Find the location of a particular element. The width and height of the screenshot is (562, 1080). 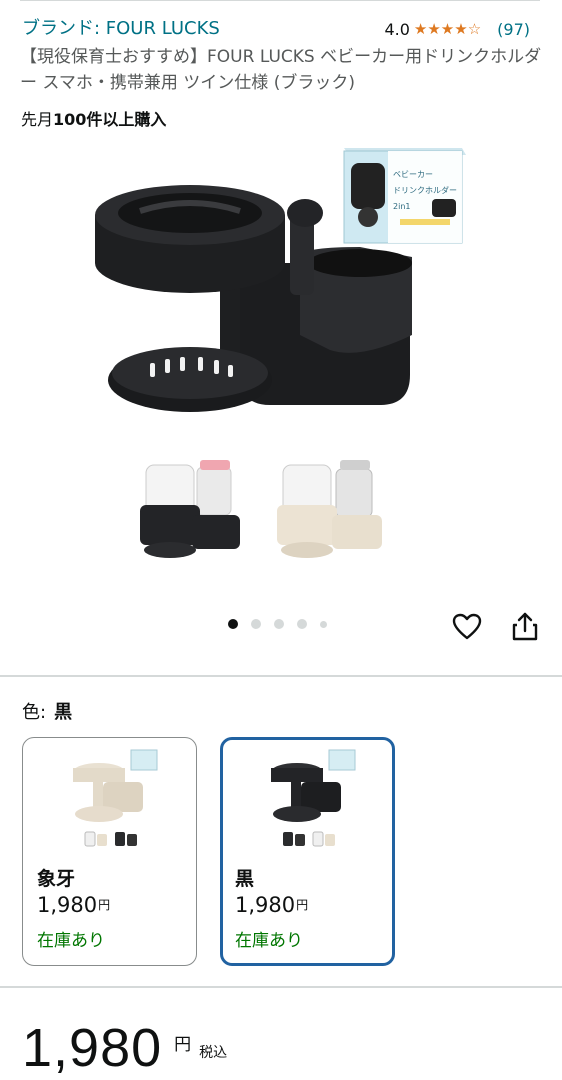

rating: 4.0 ★ ★ ★ ★ ☆ (97) is located at coordinates (457, 29).